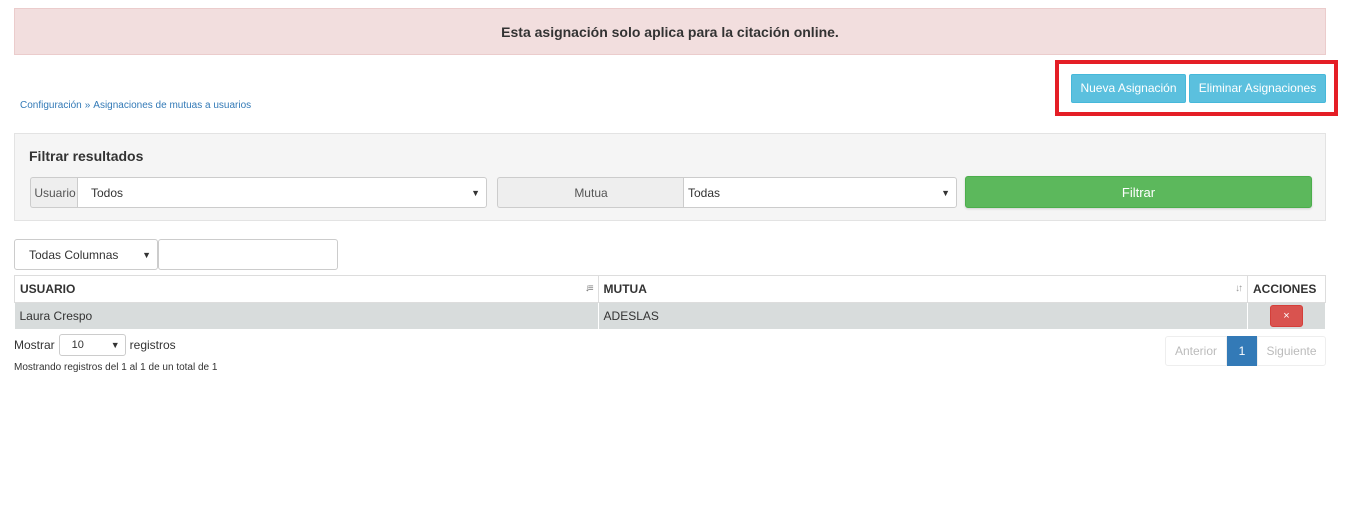 The width and height of the screenshot is (1350, 512). Describe the element at coordinates (248, 254) in the screenshot. I see `search-input` at that location.